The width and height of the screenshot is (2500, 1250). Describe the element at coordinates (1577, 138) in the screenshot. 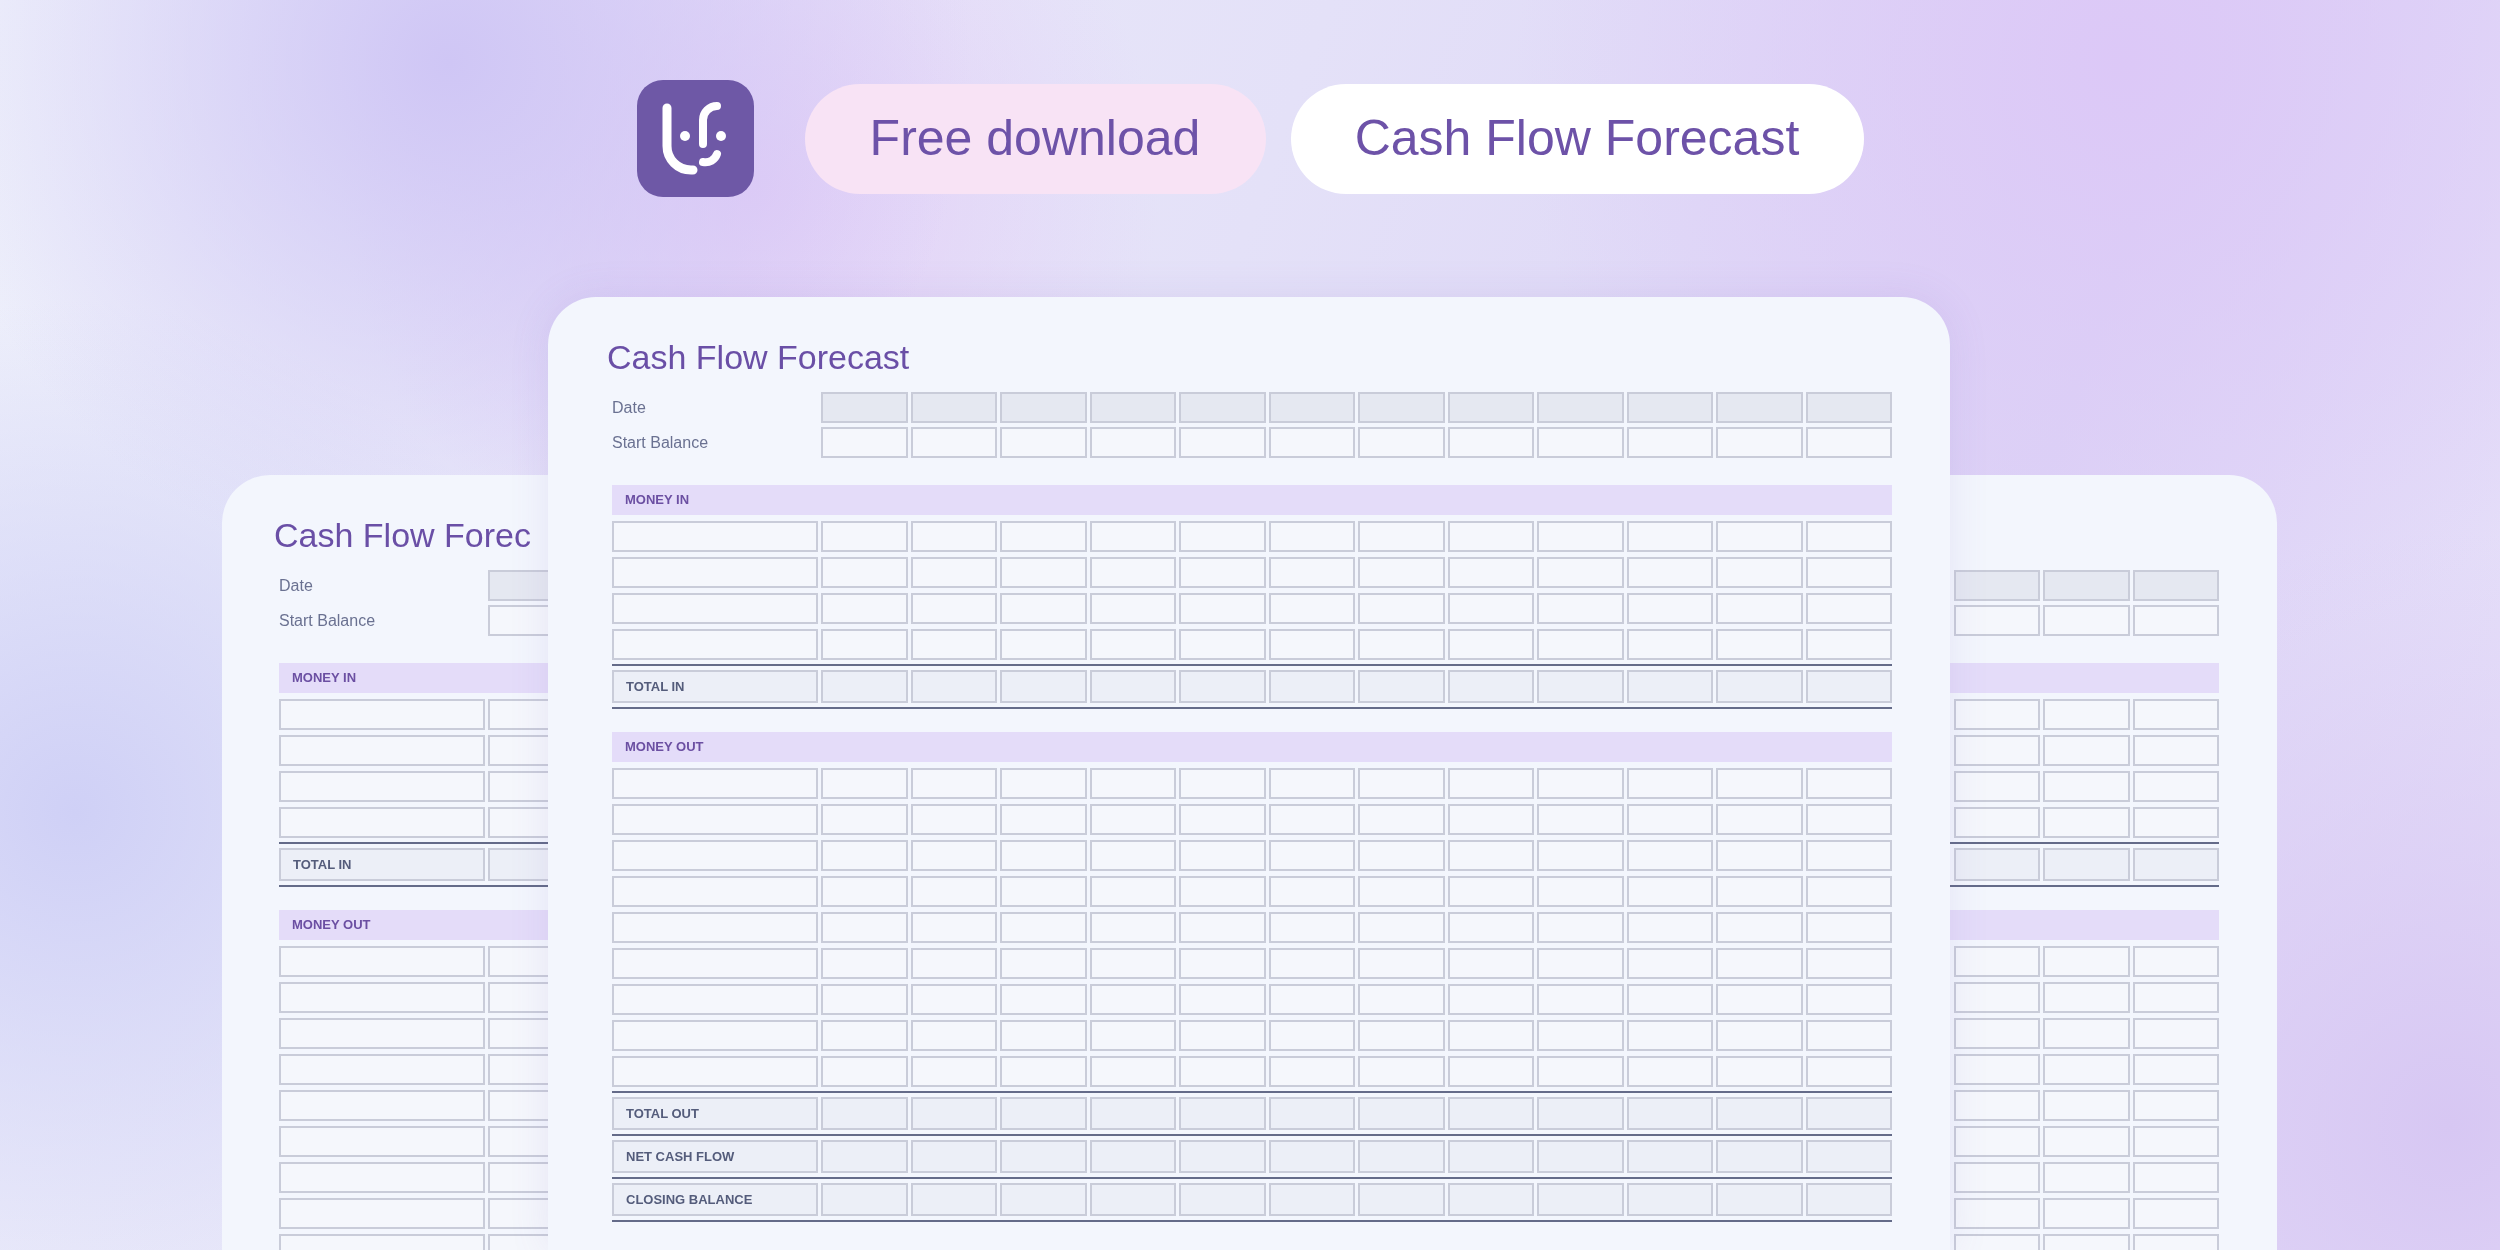

I see `template-title-tag: Cash Flow Forecast` at that location.